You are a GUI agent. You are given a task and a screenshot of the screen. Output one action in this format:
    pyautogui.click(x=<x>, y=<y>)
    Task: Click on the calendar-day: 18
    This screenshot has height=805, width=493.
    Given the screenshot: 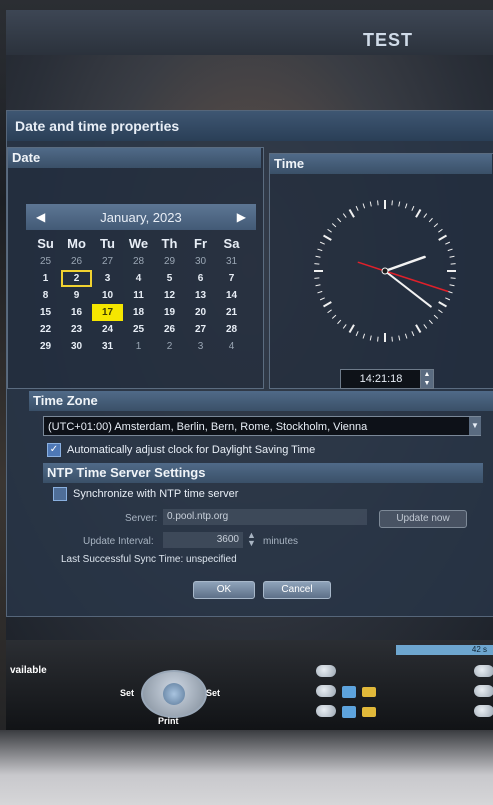 What is the action you would take?
    pyautogui.click(x=138, y=312)
    